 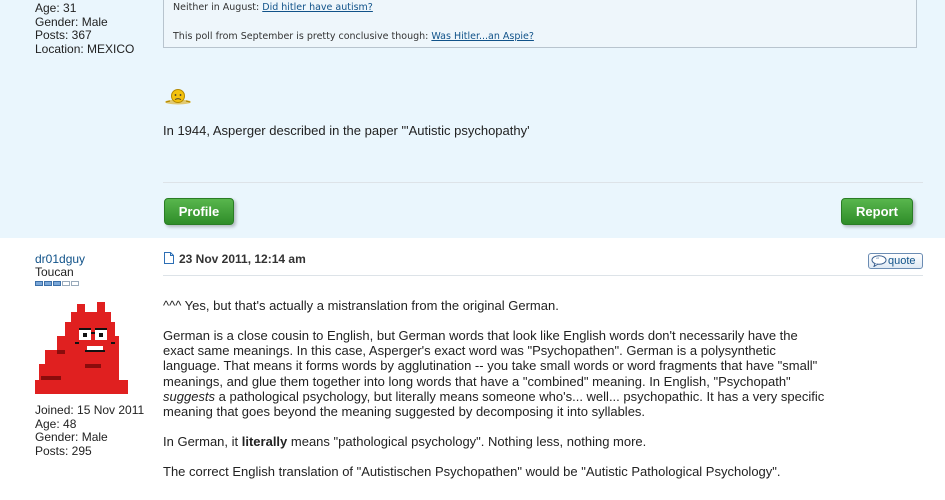 I want to click on rank-pips, so click(x=57, y=283).